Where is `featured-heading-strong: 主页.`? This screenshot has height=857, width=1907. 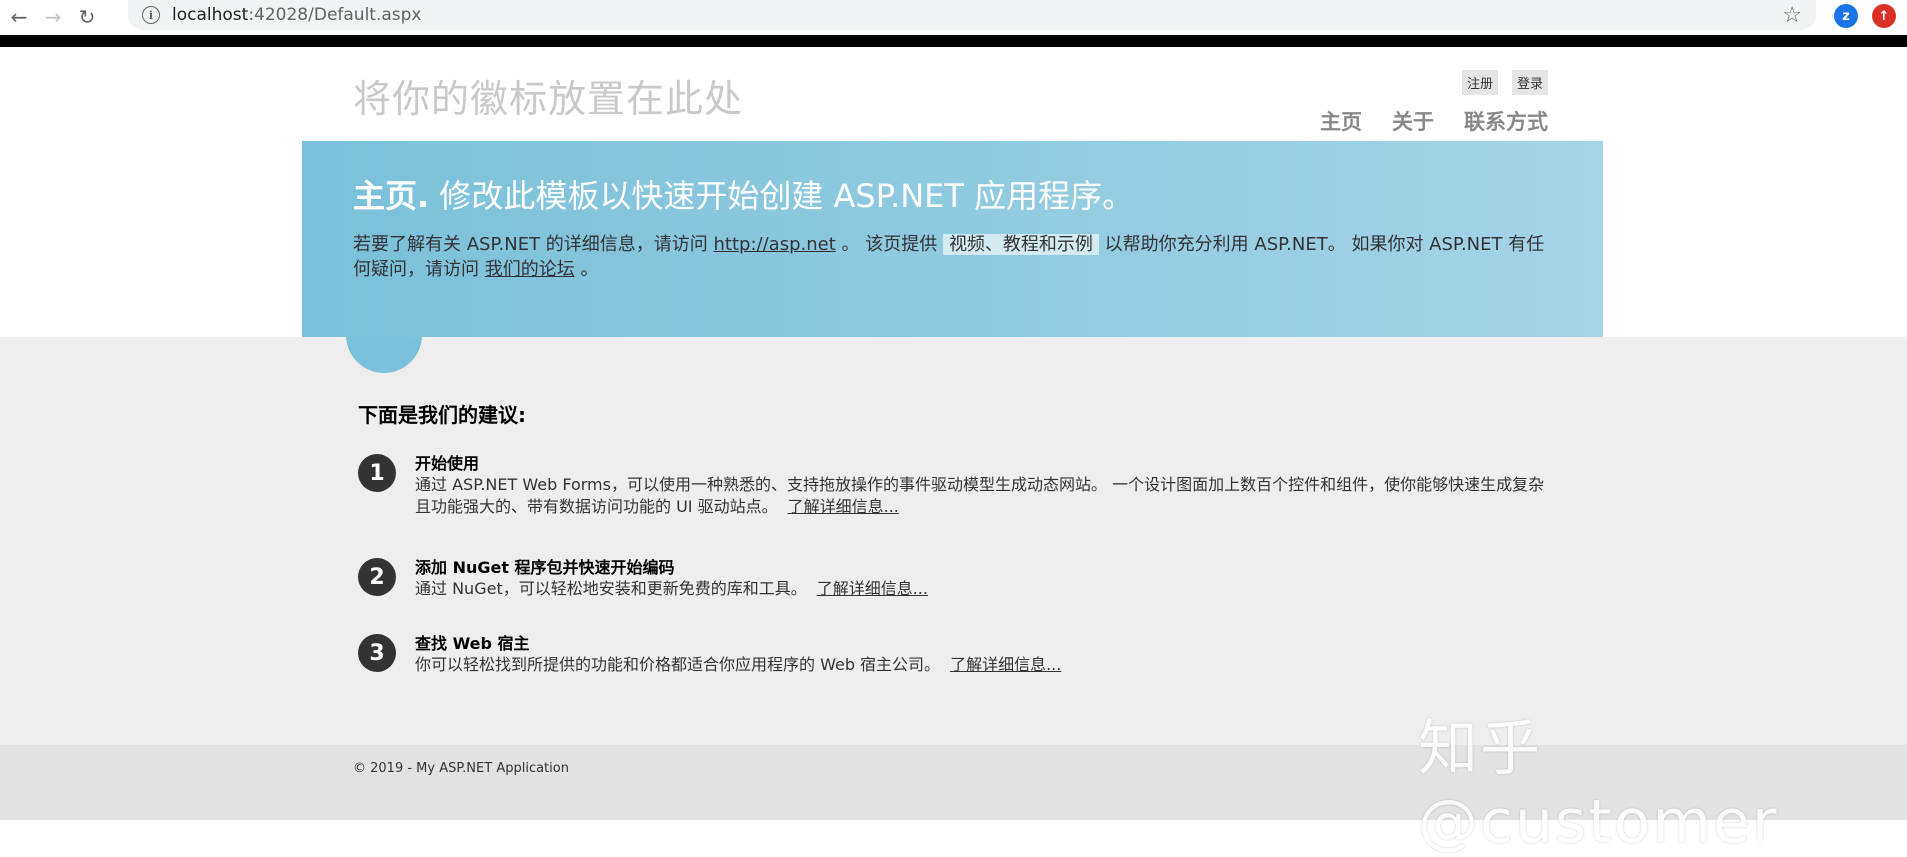 featured-heading-strong: 主页. is located at coordinates (391, 196).